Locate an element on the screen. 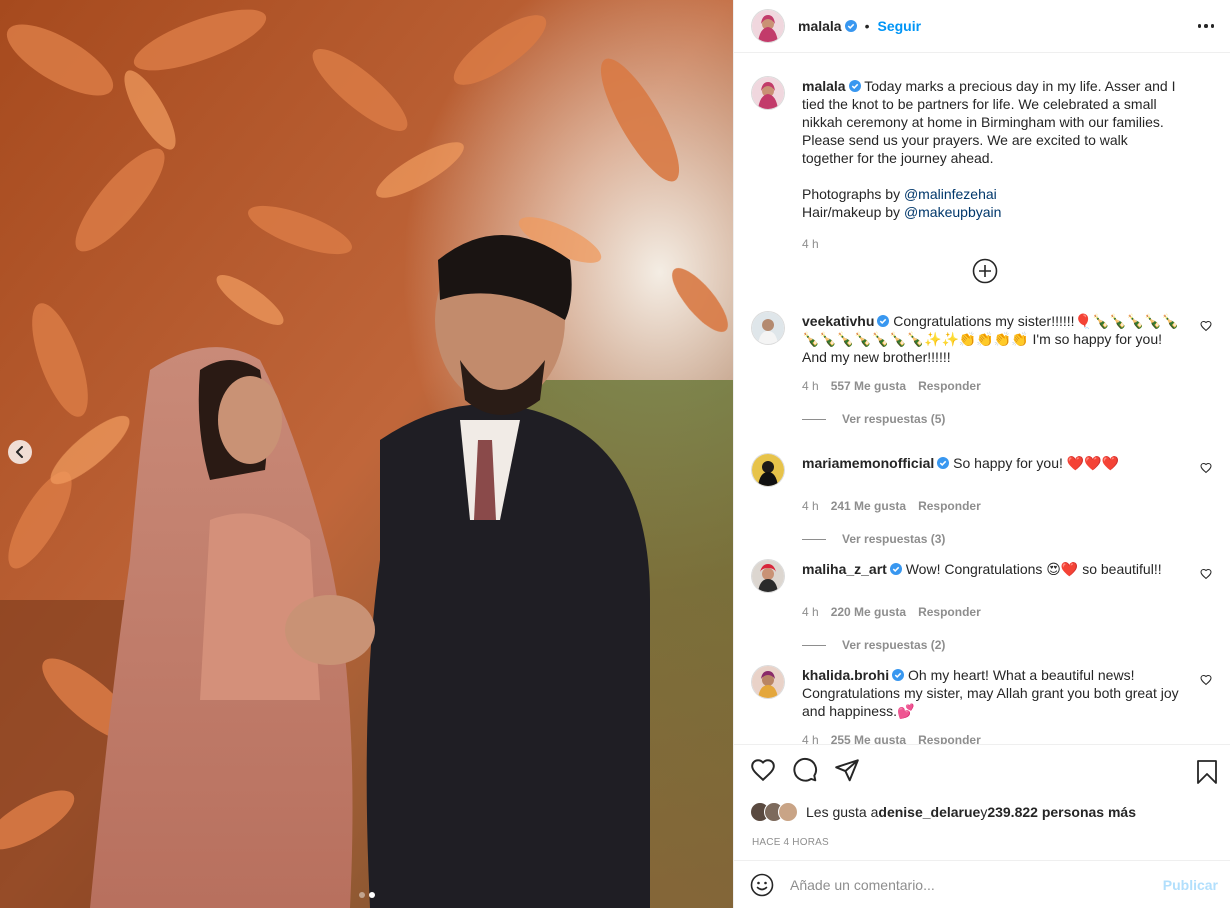  likes-count-link: 239.822 personas más is located at coordinates (1061, 812).